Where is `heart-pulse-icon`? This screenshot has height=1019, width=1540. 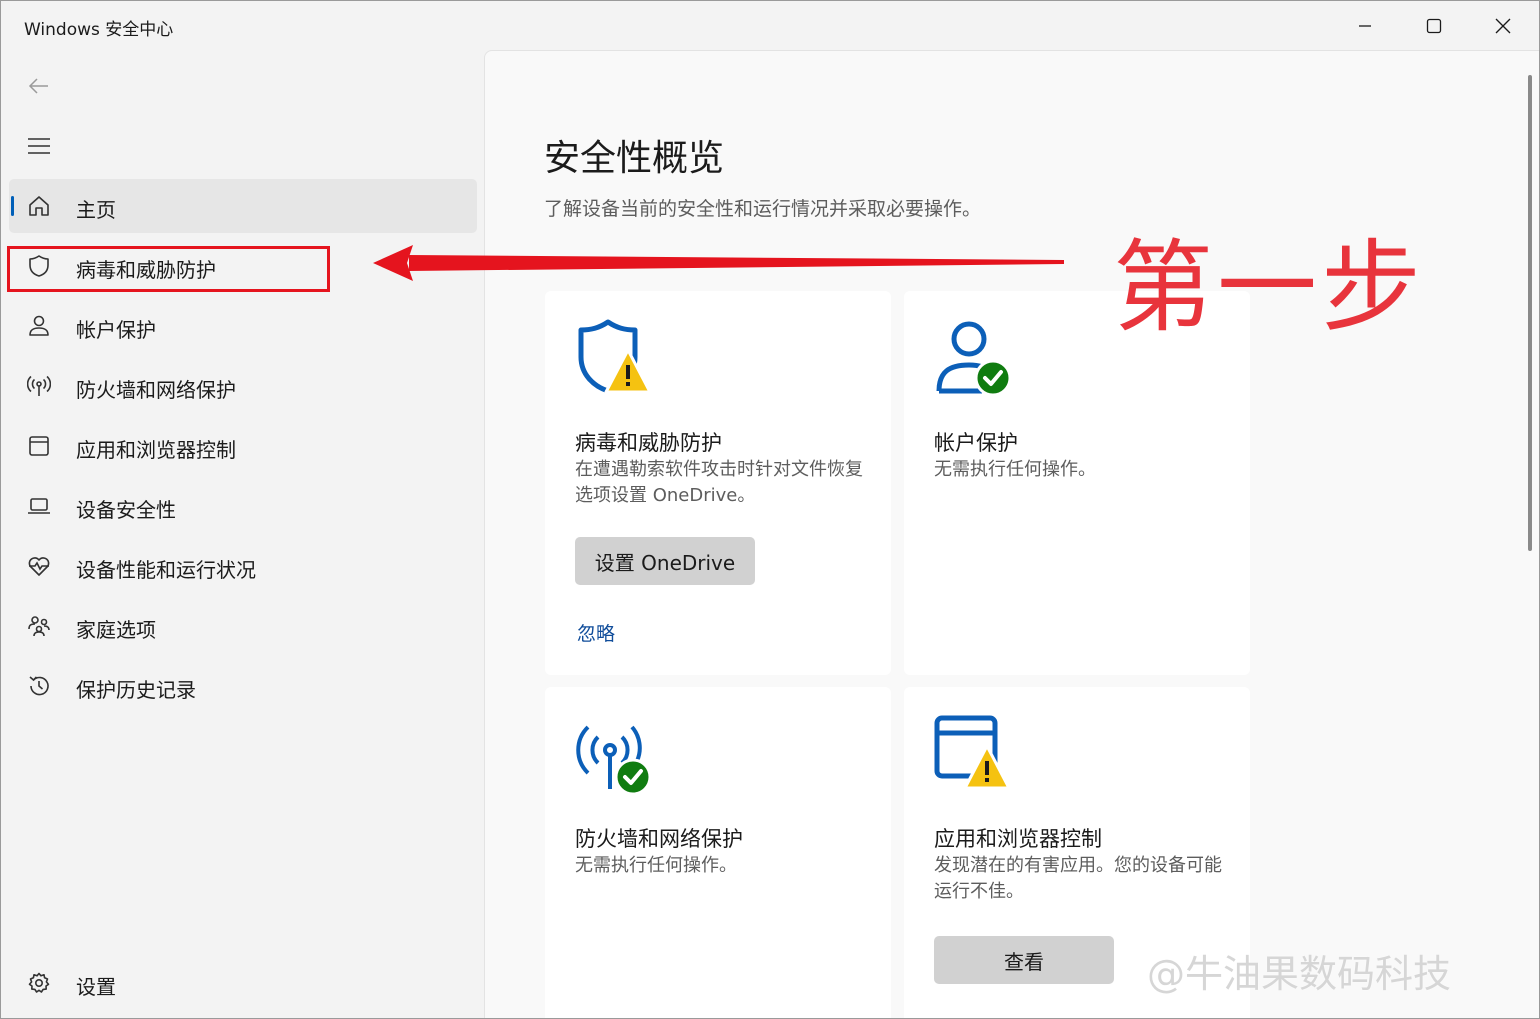
heart-pulse-icon is located at coordinates (39, 566).